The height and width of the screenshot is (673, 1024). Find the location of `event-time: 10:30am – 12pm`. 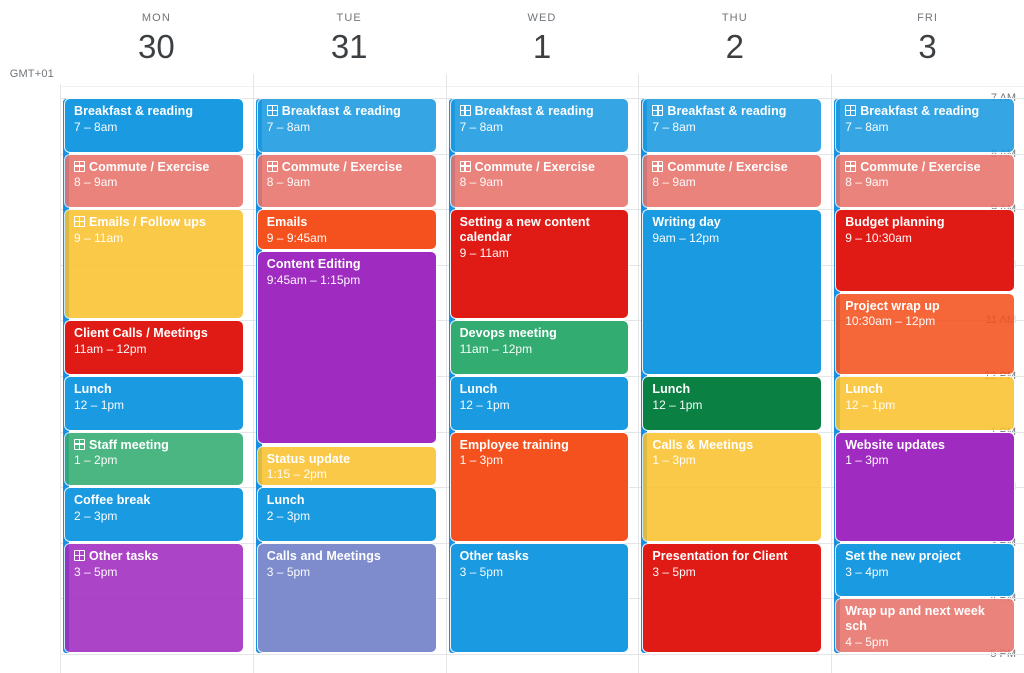

event-time: 10:30am – 12pm is located at coordinates (890, 321).